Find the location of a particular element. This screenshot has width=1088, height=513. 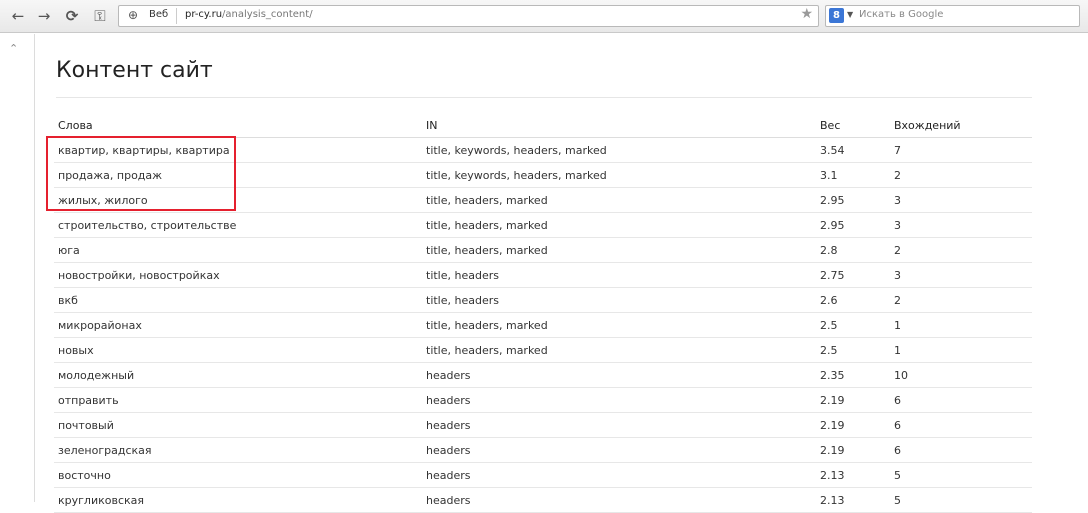

address-url: pr-cy.ru/analysis_content/ is located at coordinates (249, 14).